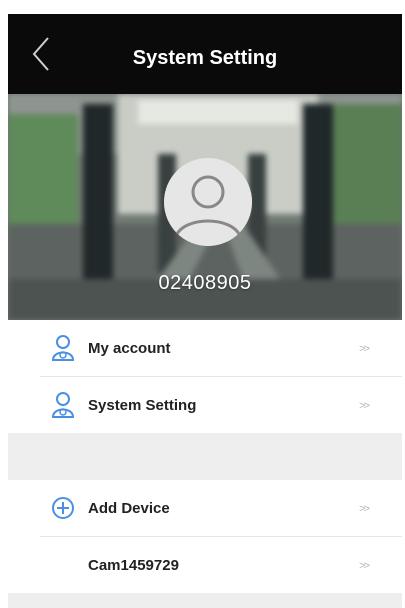 This screenshot has height=608, width=405. Describe the element at coordinates (63, 508) in the screenshot. I see `plus-circle-icon` at that location.